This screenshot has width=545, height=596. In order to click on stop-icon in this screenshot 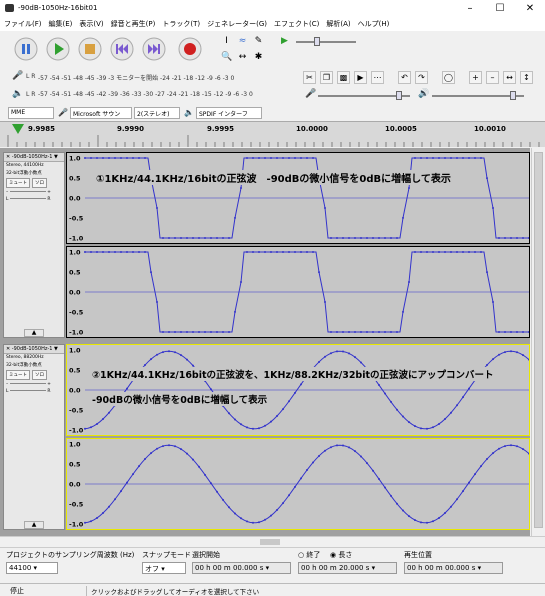, I will do `click(90, 49)`.